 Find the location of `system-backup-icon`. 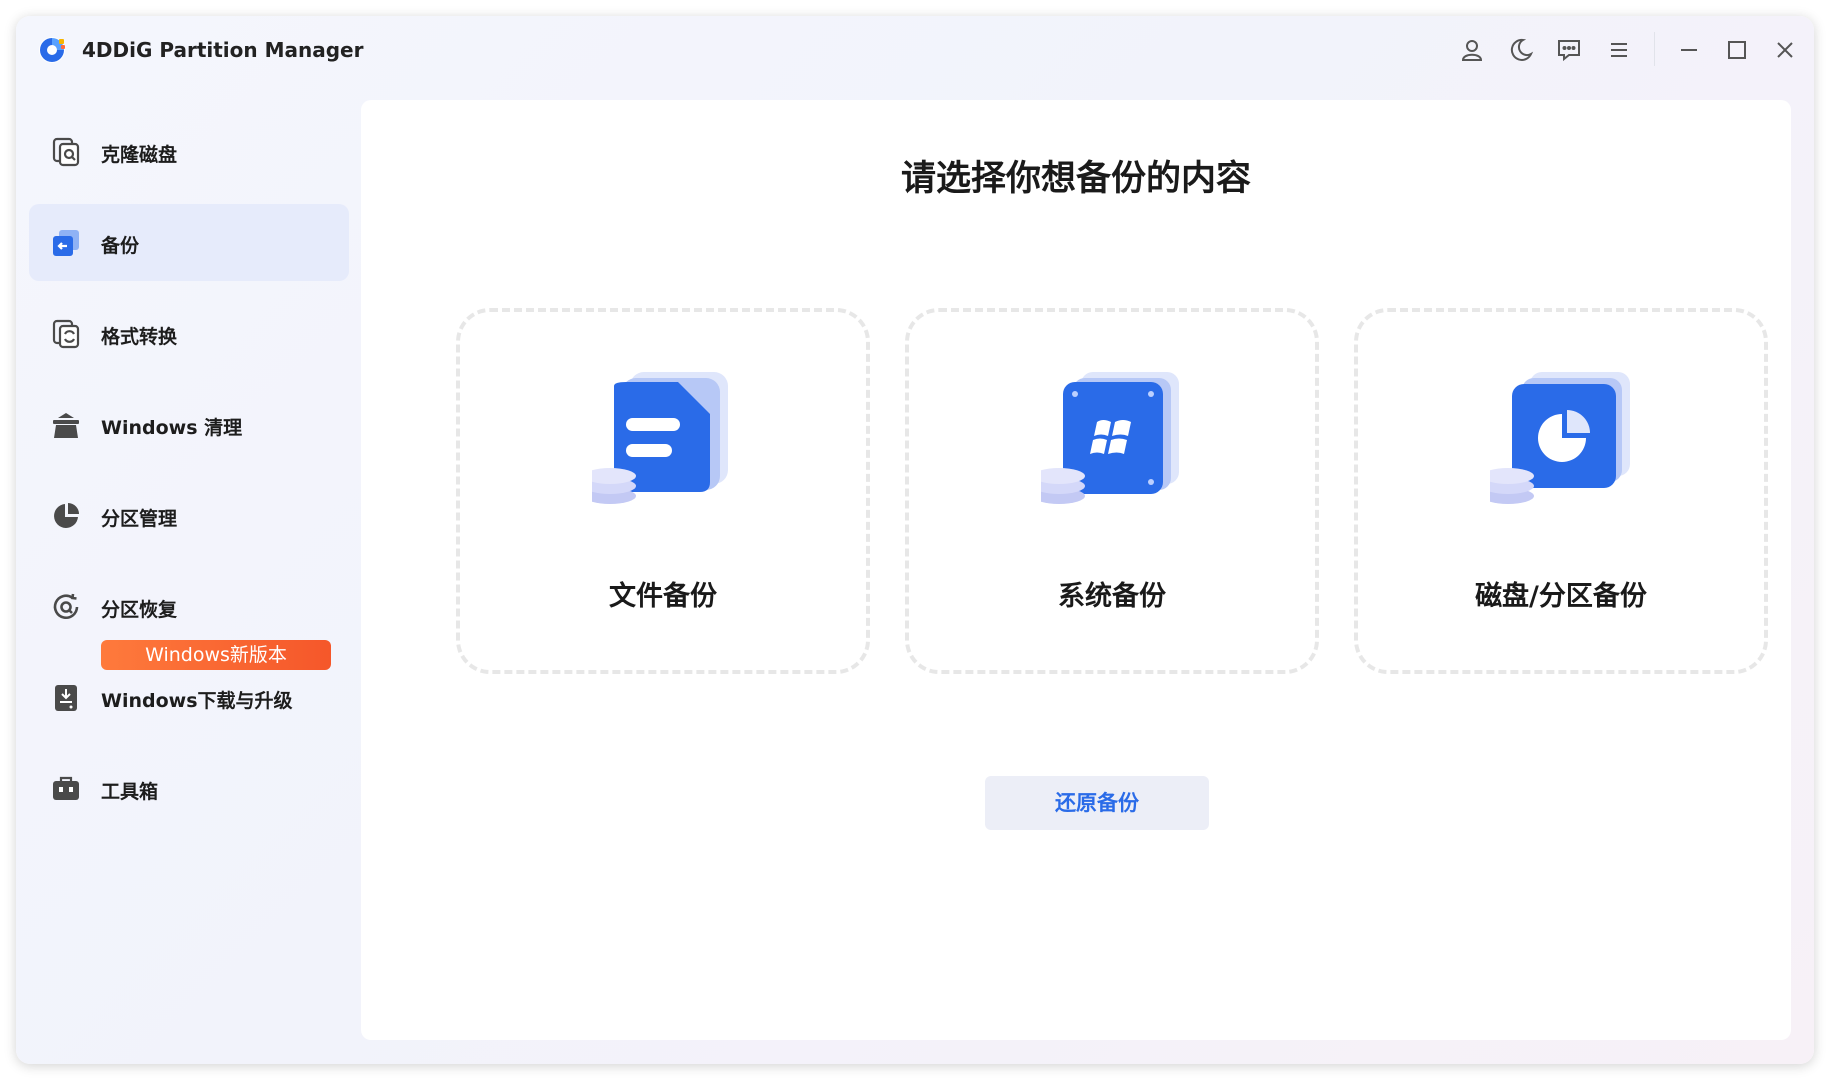

system-backup-icon is located at coordinates (1110, 438).